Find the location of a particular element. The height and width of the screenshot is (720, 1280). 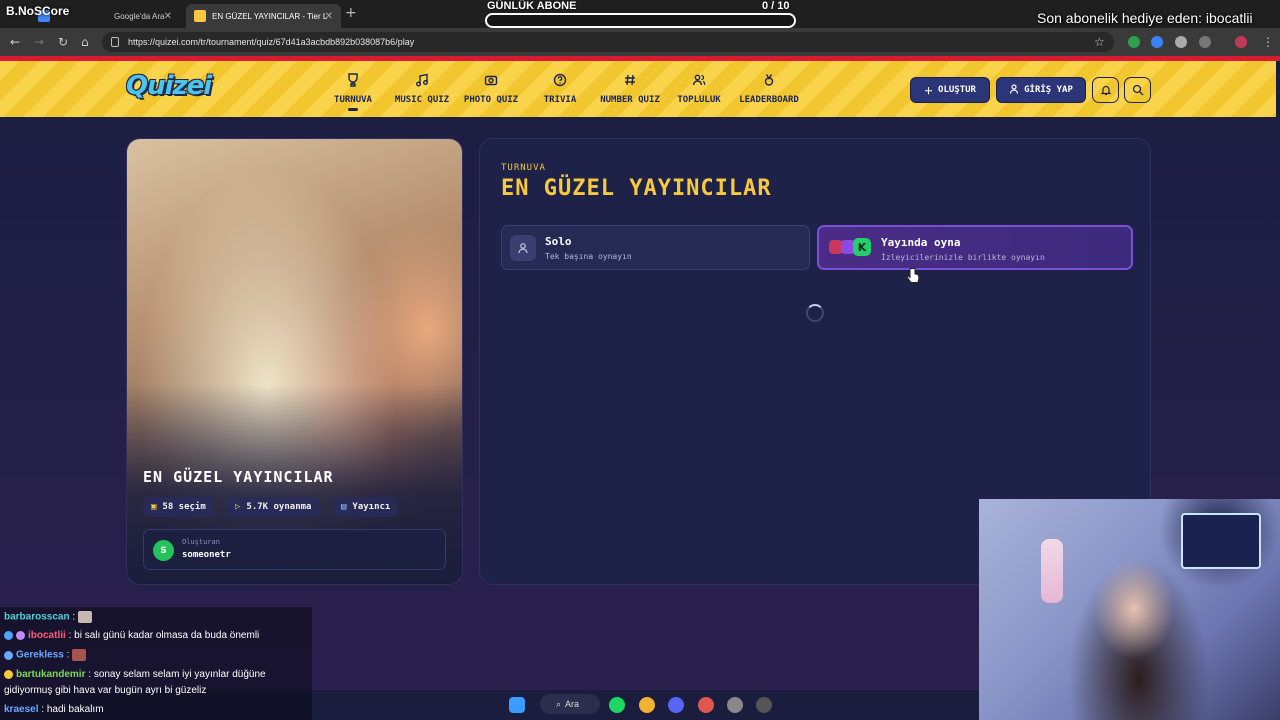

solo-mode-button: Solo Tek başına oynayın is located at coordinates (655, 247).